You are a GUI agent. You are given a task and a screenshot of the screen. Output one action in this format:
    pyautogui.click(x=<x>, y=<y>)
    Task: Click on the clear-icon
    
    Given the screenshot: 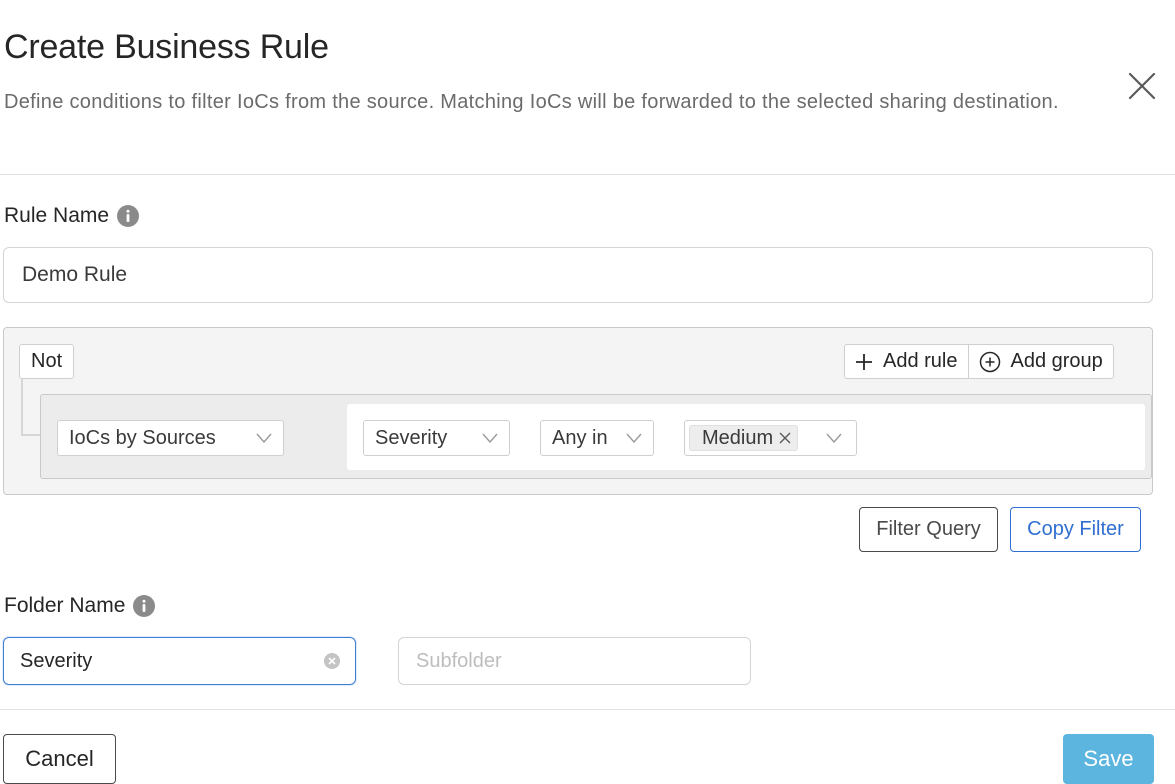 What is the action you would take?
    pyautogui.click(x=332, y=661)
    